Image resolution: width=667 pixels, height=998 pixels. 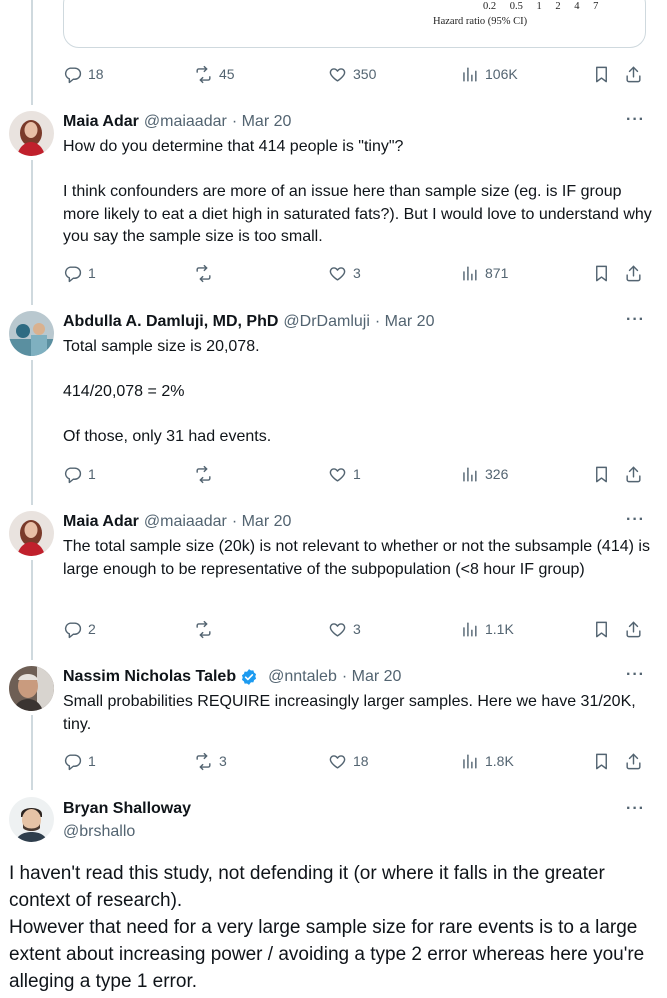 What do you see at coordinates (83, 74) in the screenshot?
I see `reply-button: 18` at bounding box center [83, 74].